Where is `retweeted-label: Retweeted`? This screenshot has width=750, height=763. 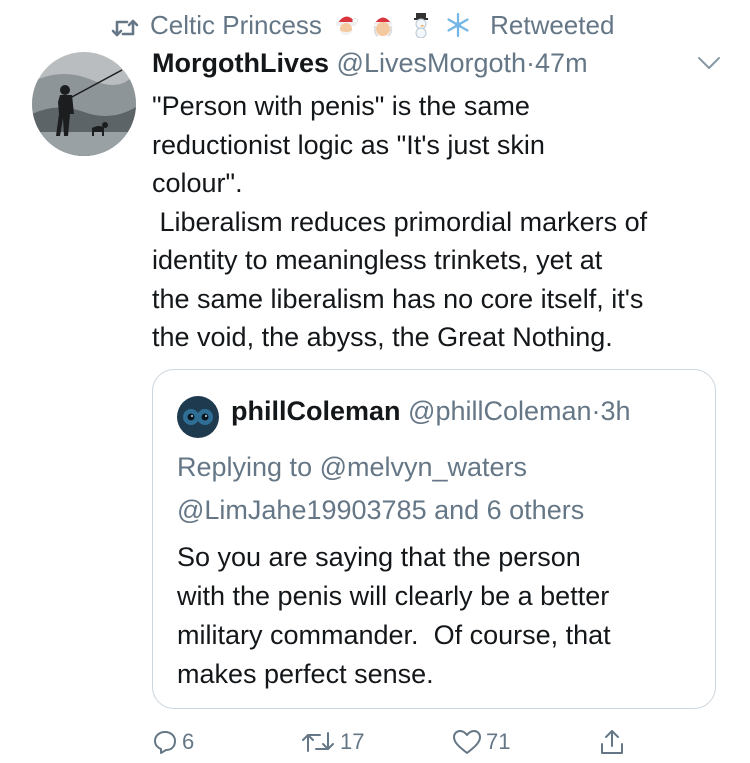 retweeted-label: Retweeted is located at coordinates (552, 25).